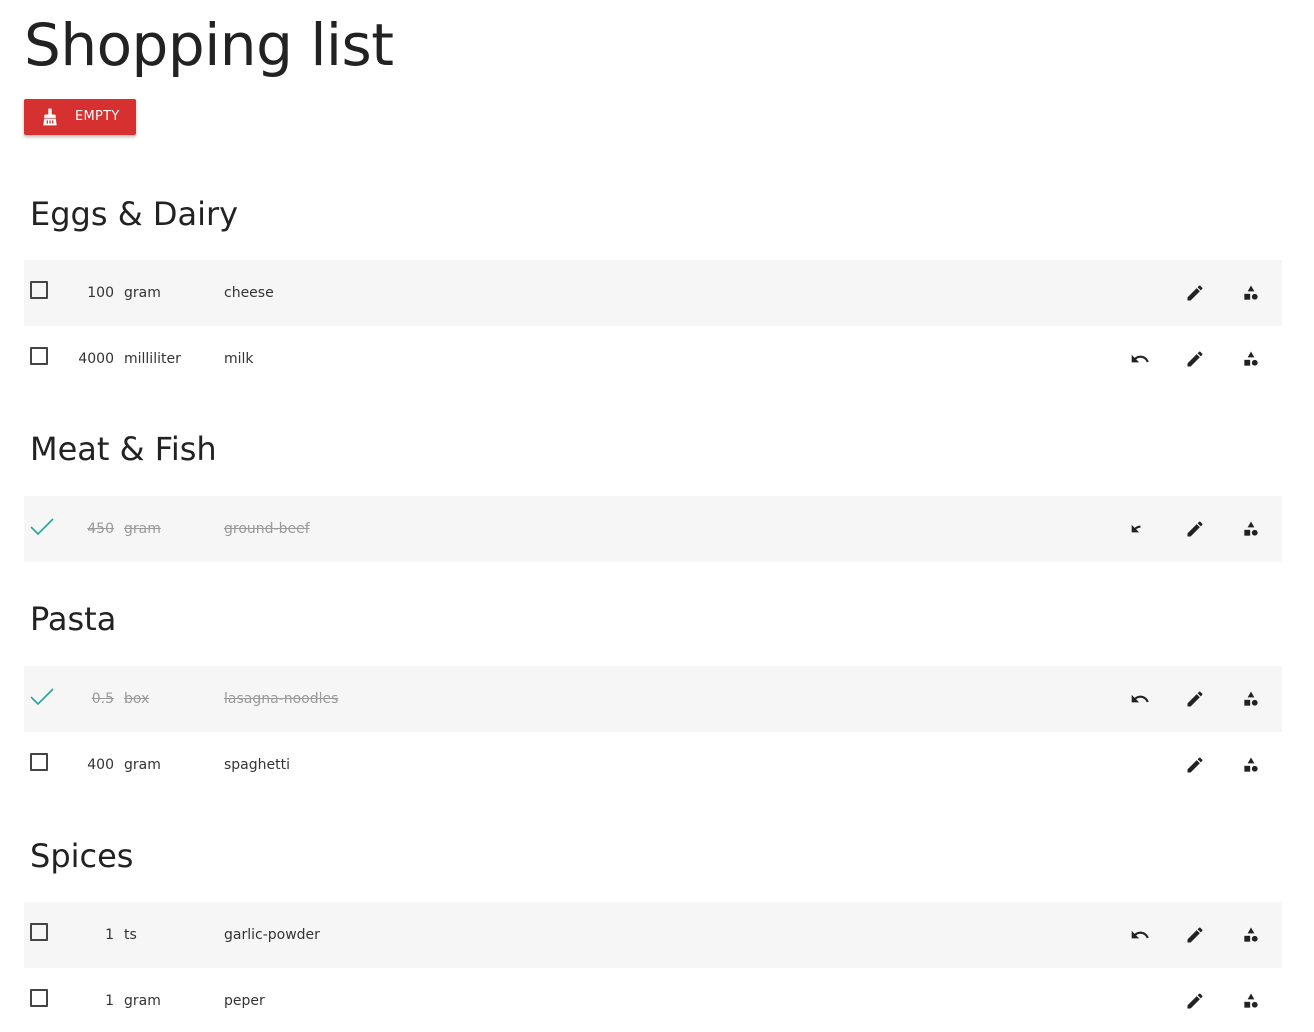  Describe the element at coordinates (102, 699) in the screenshot. I see `item-quantity: 0.5` at that location.